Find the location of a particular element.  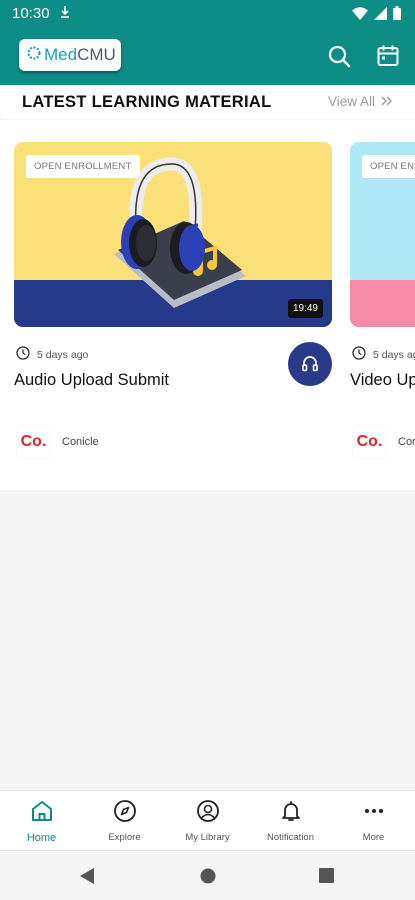

app-bar: MedCMU is located at coordinates (207, 56).